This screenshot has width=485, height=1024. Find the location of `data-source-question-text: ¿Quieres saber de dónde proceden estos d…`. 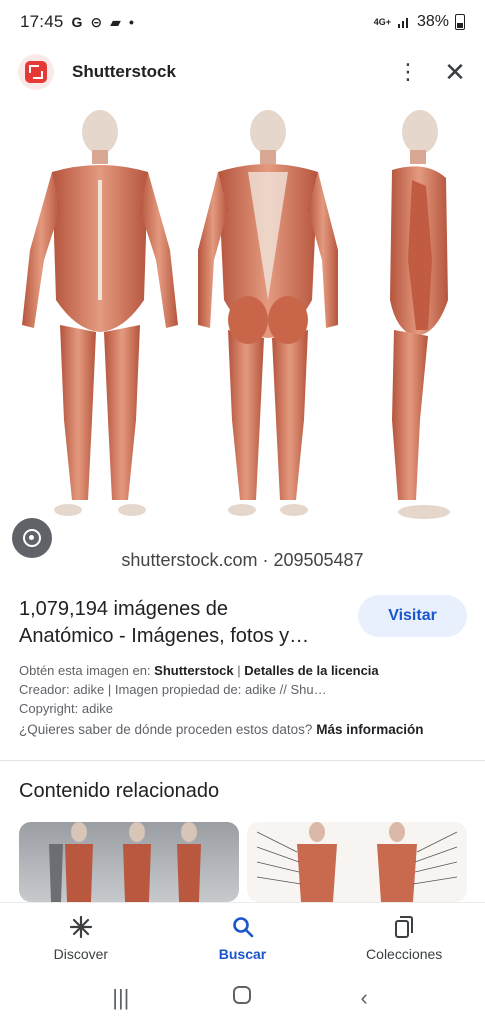

data-source-question-text: ¿Quieres saber de dónde proceden estos d… is located at coordinates (168, 729).